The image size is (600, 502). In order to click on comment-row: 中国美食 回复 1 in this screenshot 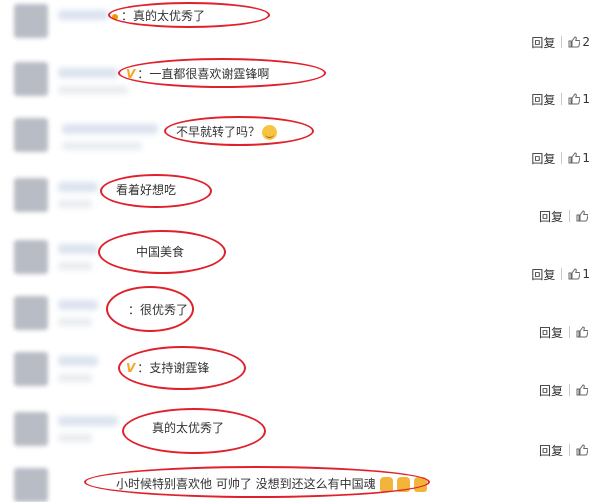, I will do `click(300, 258)`.